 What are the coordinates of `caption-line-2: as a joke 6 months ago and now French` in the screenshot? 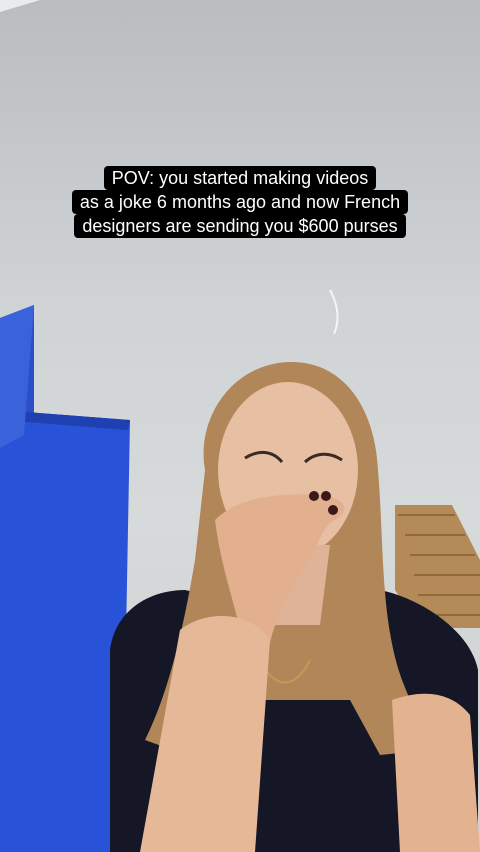 It's located at (240, 202).